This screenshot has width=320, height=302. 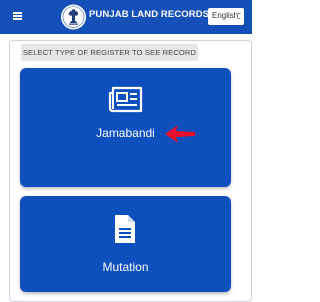 I want to click on section-label: SELECT TYPE OF REGISTER TO SEE RECORD, so click(x=109, y=52).